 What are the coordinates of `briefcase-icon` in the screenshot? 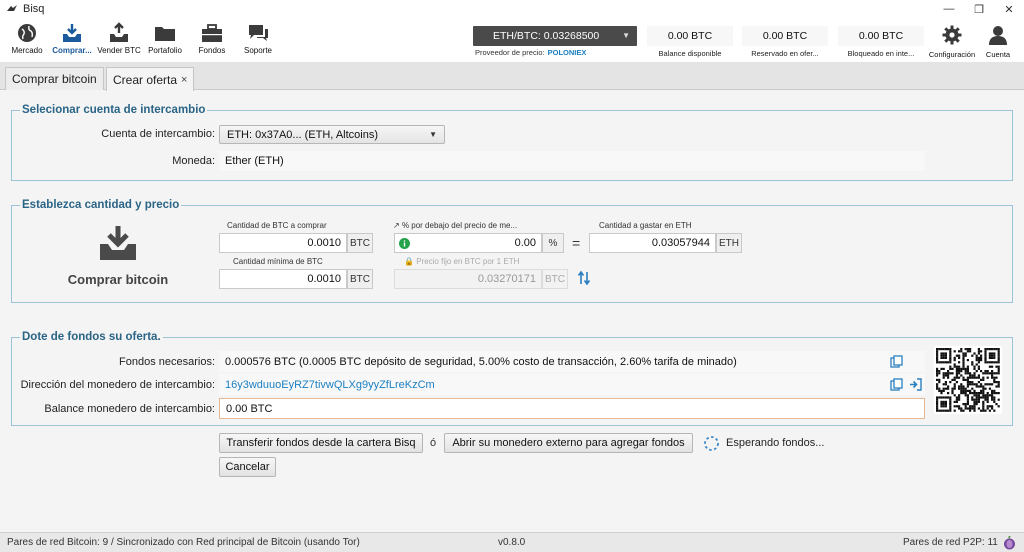 It's located at (212, 33).